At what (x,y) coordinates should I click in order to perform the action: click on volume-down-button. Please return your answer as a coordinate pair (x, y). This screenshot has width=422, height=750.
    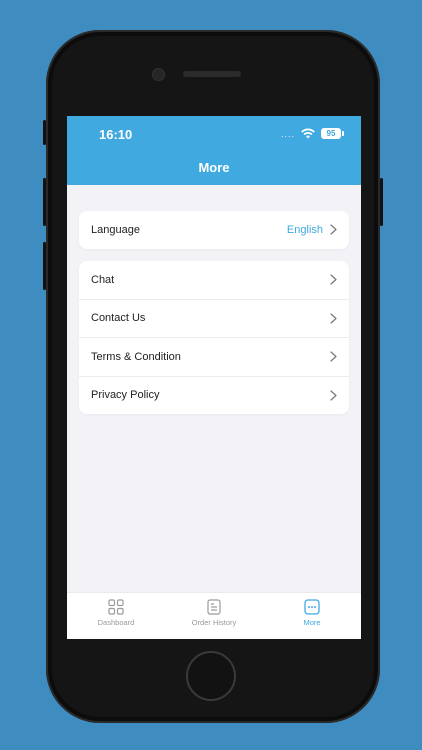
    Looking at the image, I should click on (44, 266).